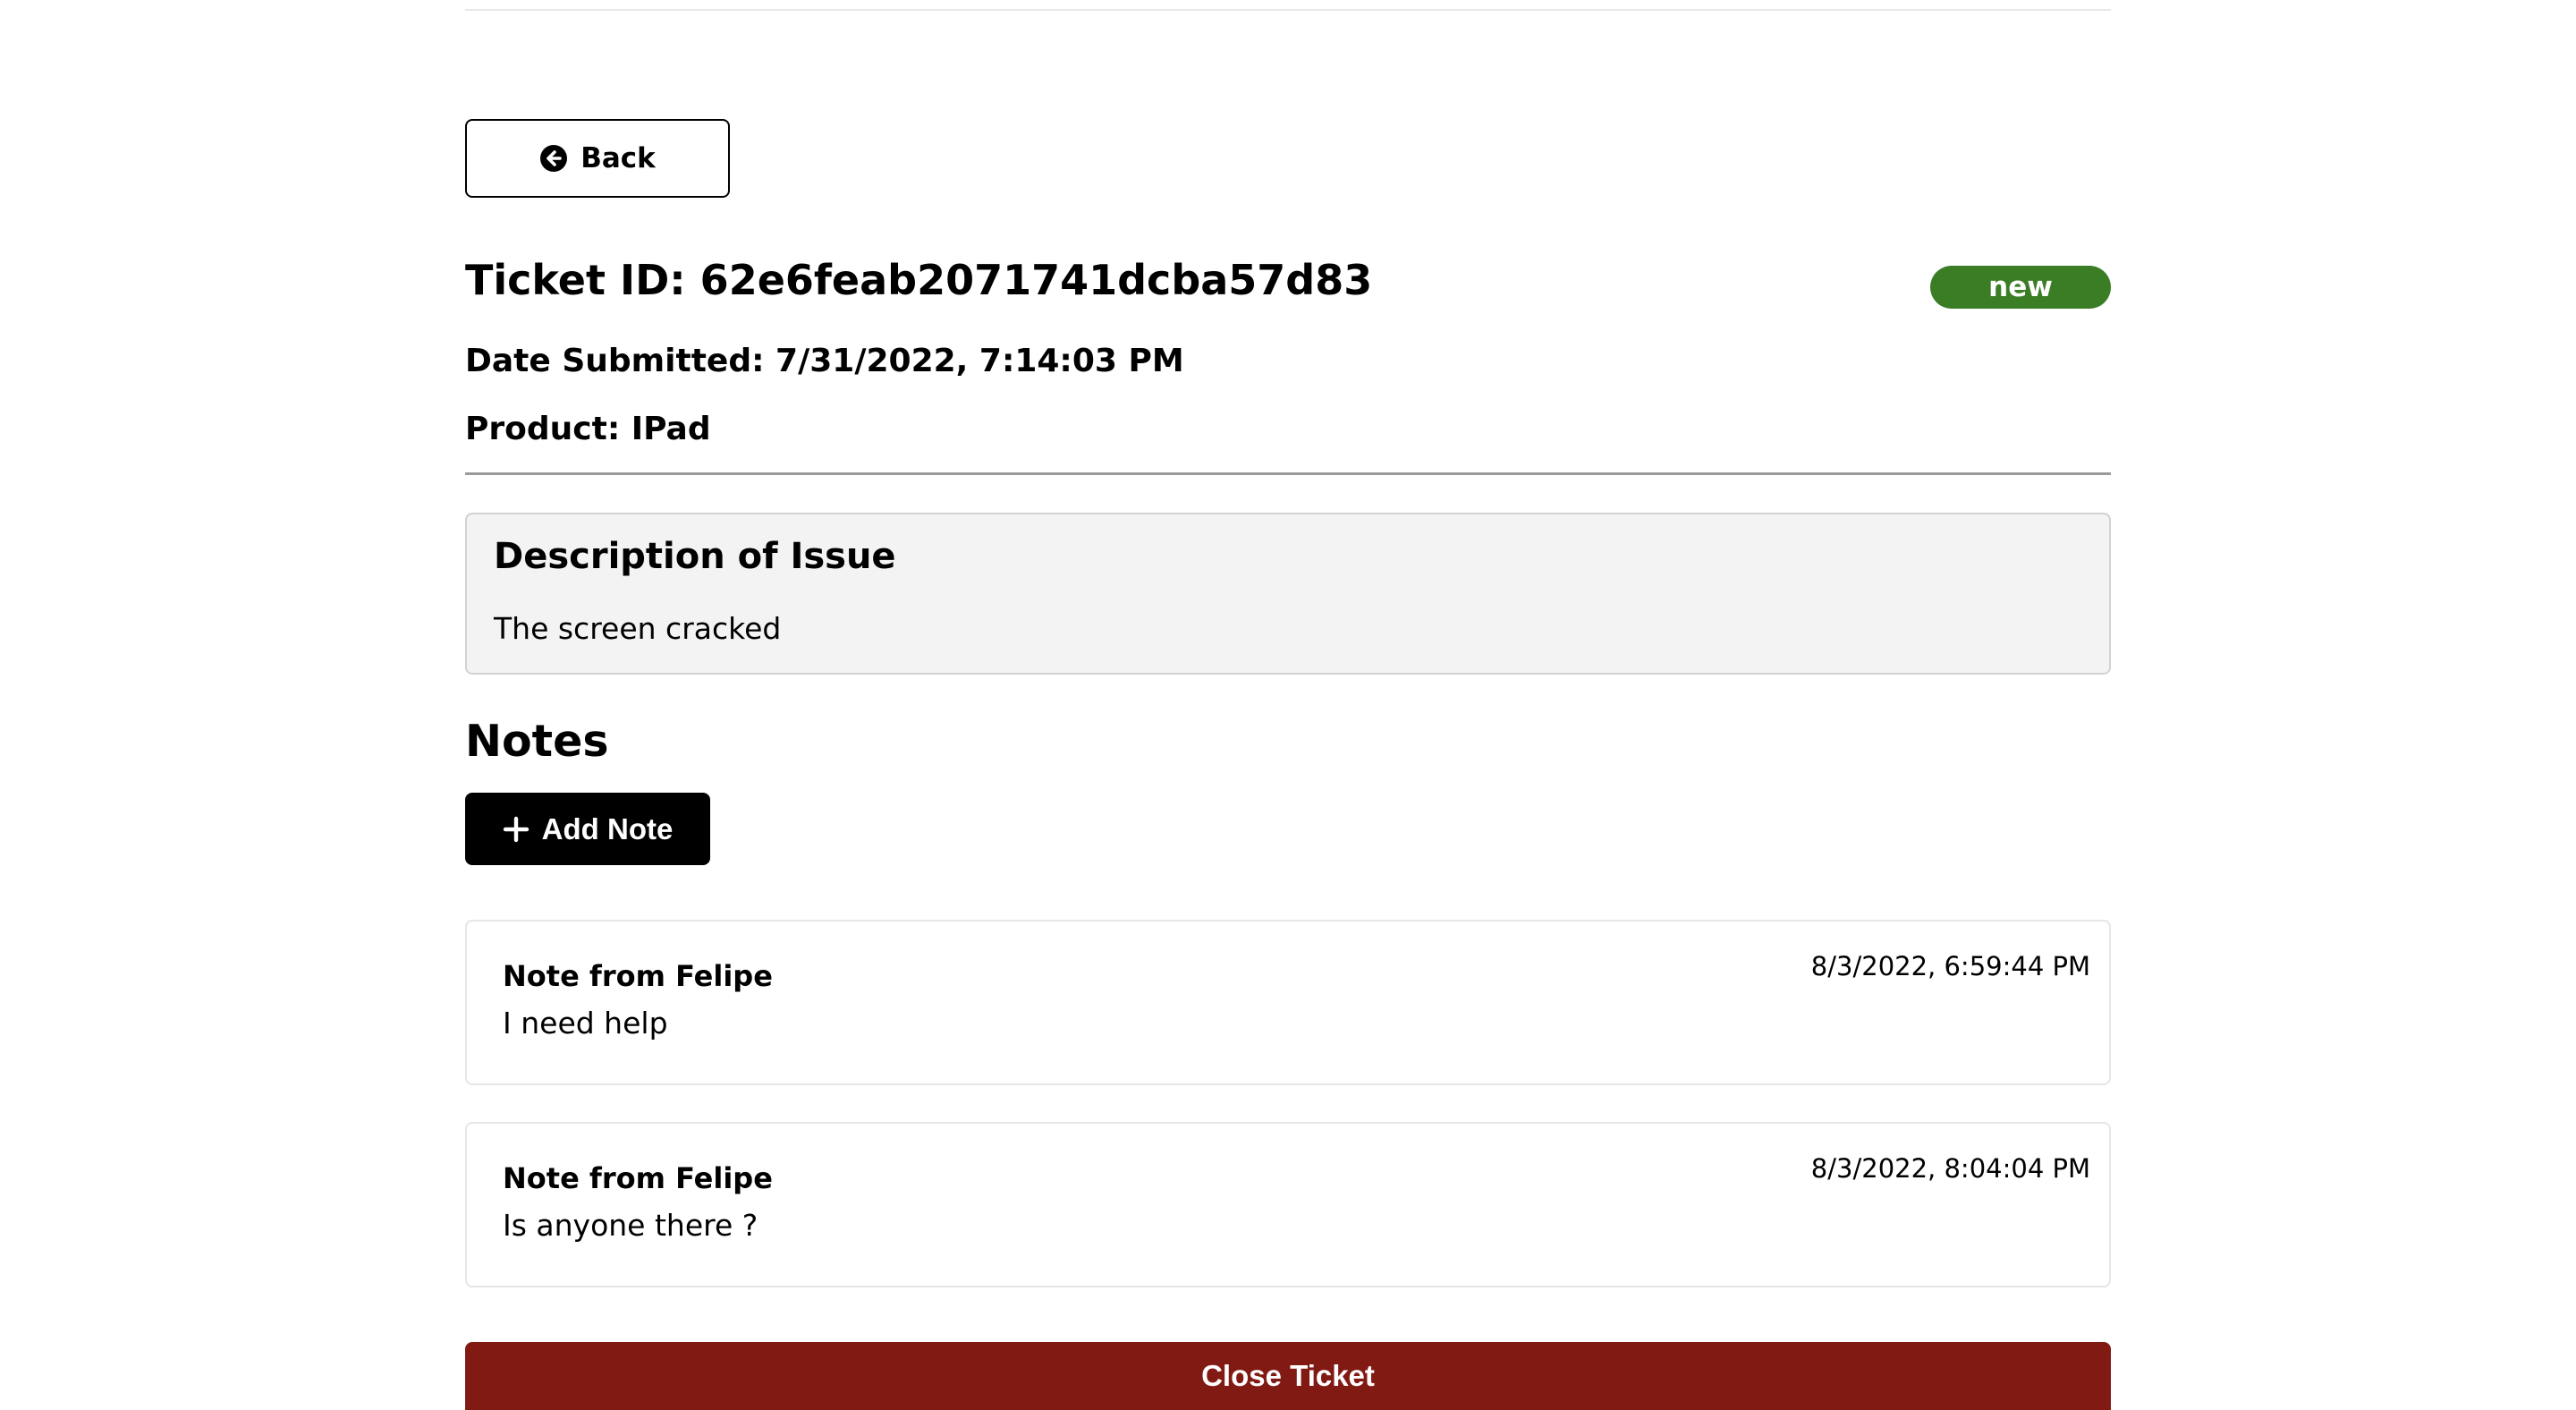  What do you see at coordinates (638, 628) in the screenshot?
I see `description-text: The screen cracked` at bounding box center [638, 628].